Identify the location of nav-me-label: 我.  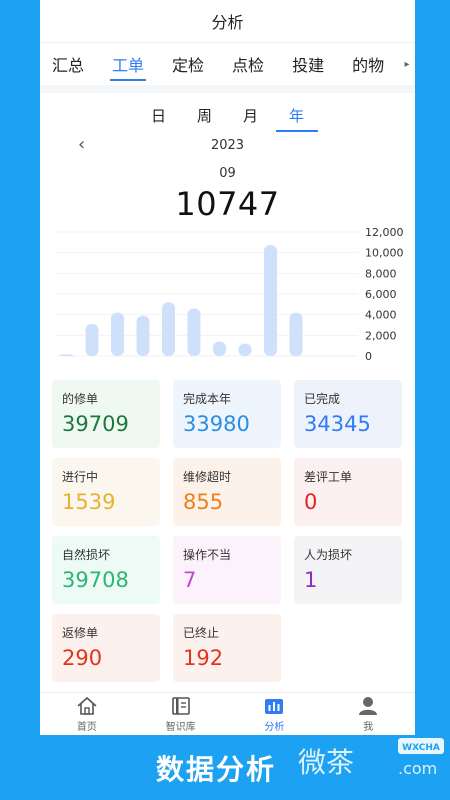
(368, 727).